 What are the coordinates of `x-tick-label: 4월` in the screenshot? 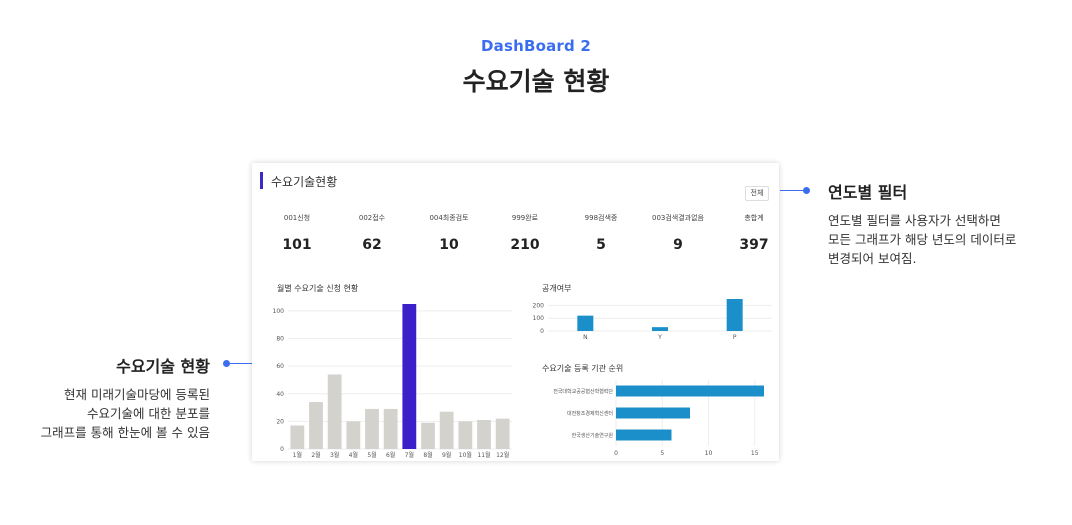 It's located at (353, 455).